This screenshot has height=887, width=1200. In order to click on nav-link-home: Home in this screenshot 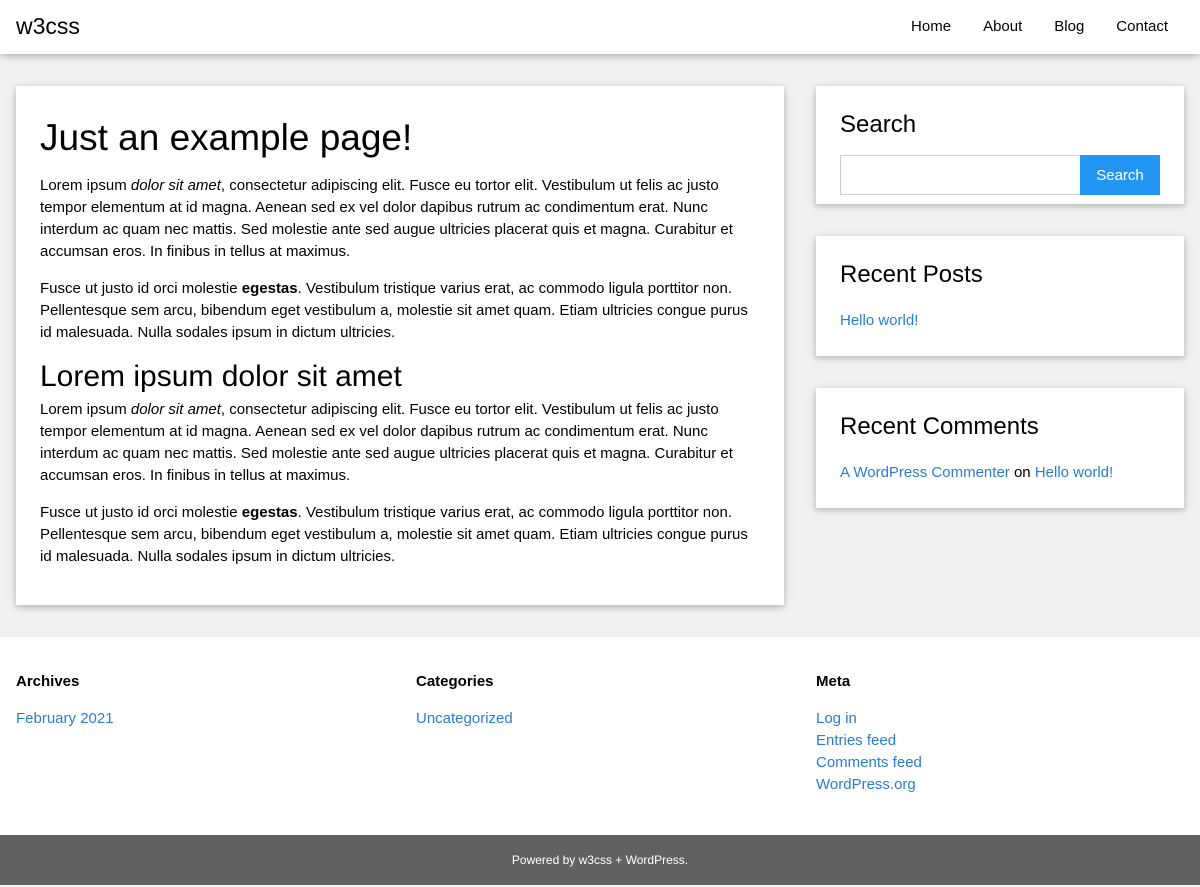, I will do `click(931, 27)`.